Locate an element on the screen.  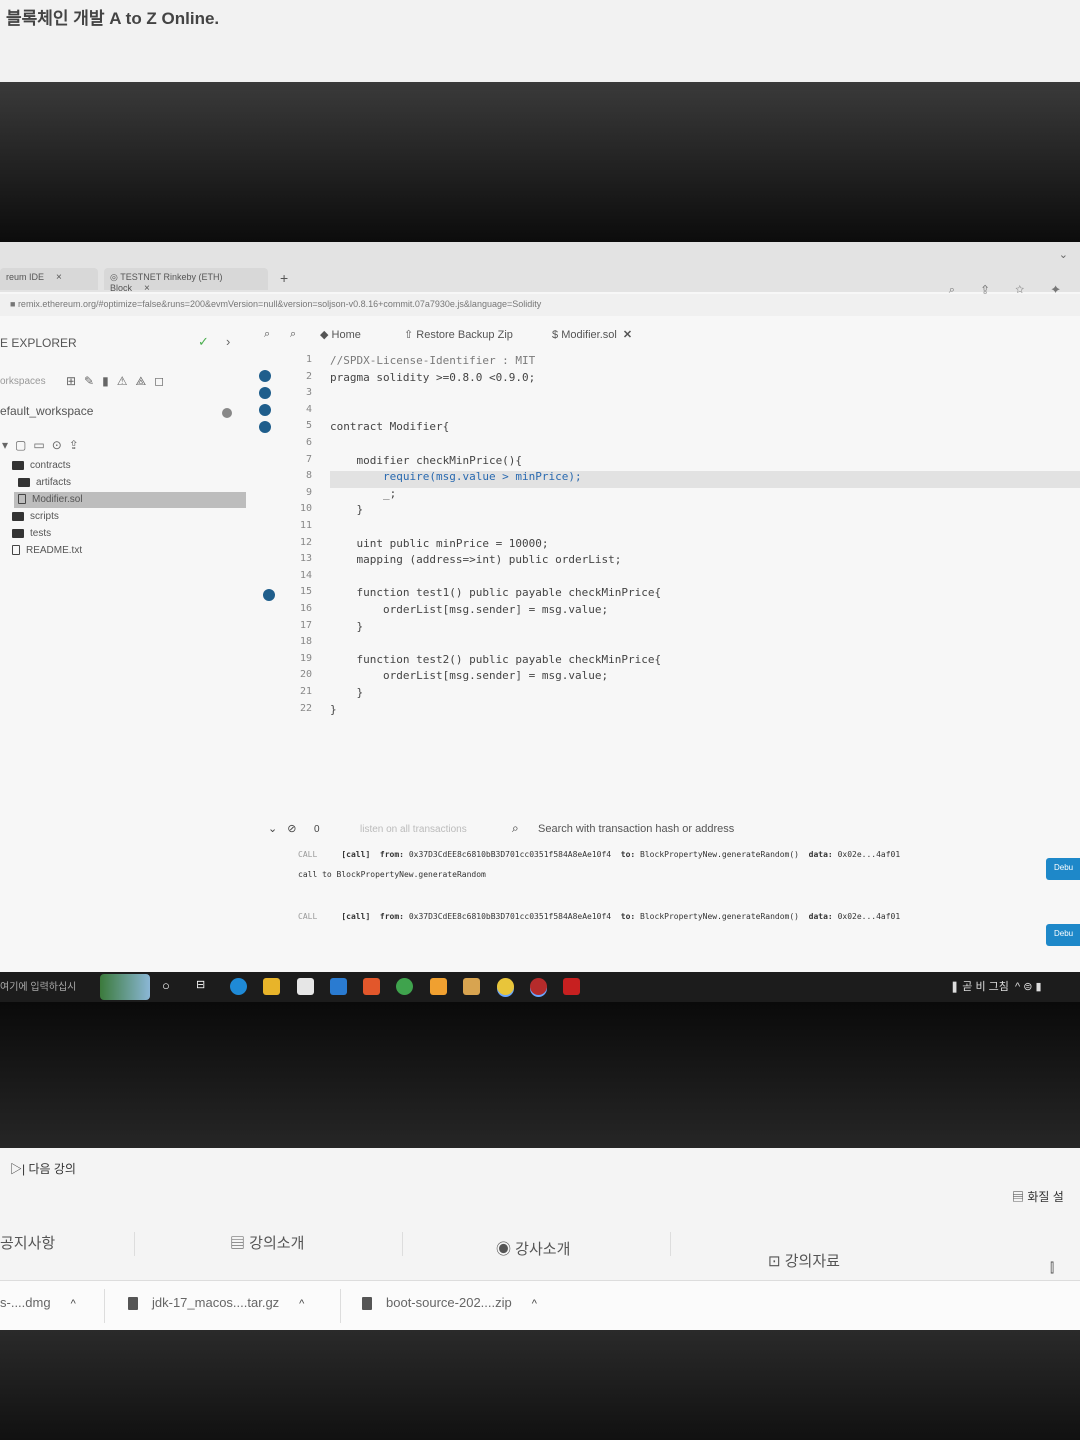
nav-course-materials: ⊡ 강의자료 is located at coordinates (804, 1260).